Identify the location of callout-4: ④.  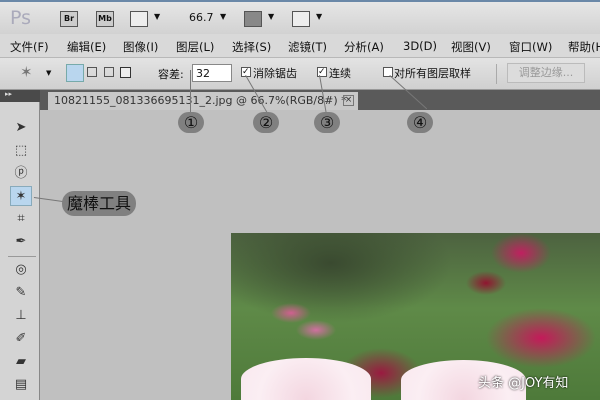
(420, 122).